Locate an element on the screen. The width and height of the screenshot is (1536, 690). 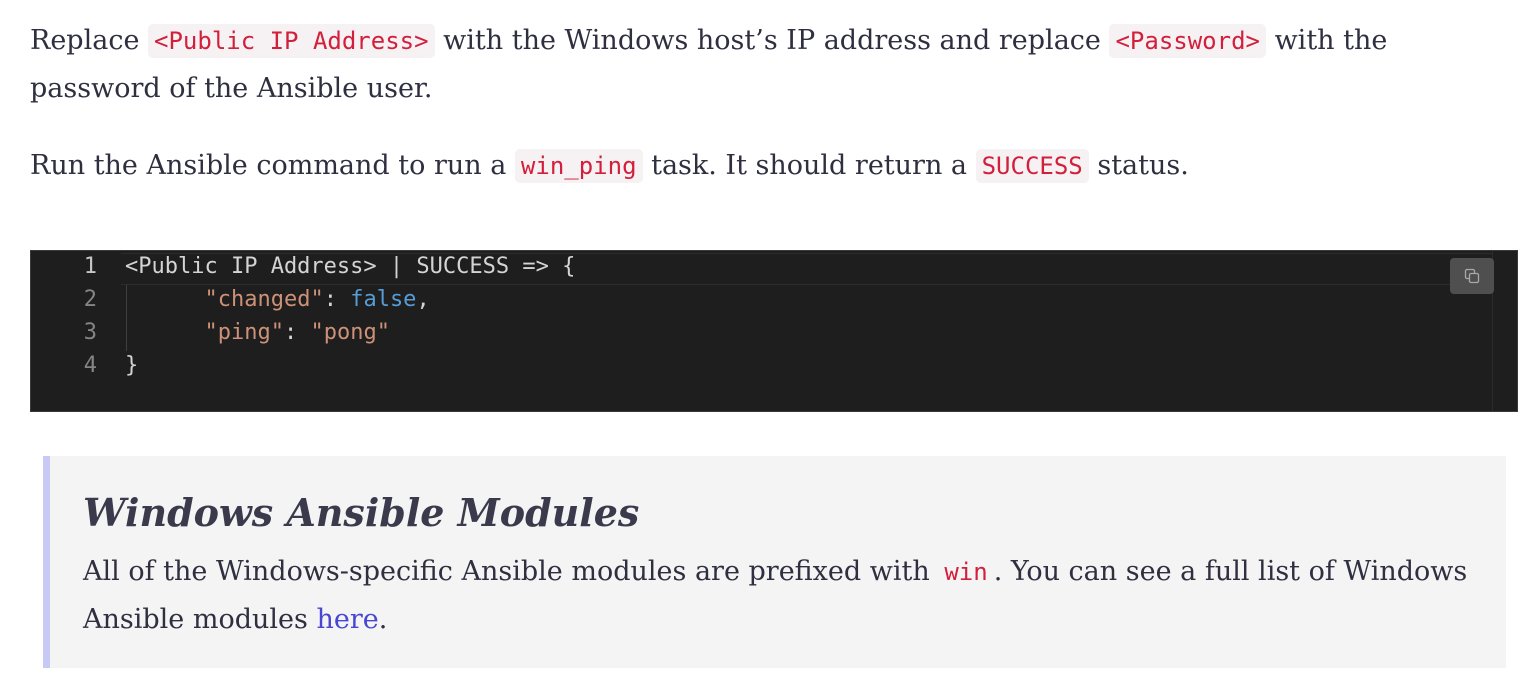
line-number: 1 is located at coordinates (90, 266).